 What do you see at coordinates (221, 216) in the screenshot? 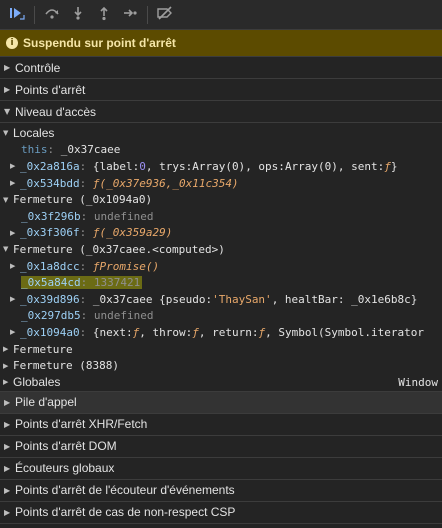
I see `tree-row: _0x3f296b: undefined` at bounding box center [221, 216].